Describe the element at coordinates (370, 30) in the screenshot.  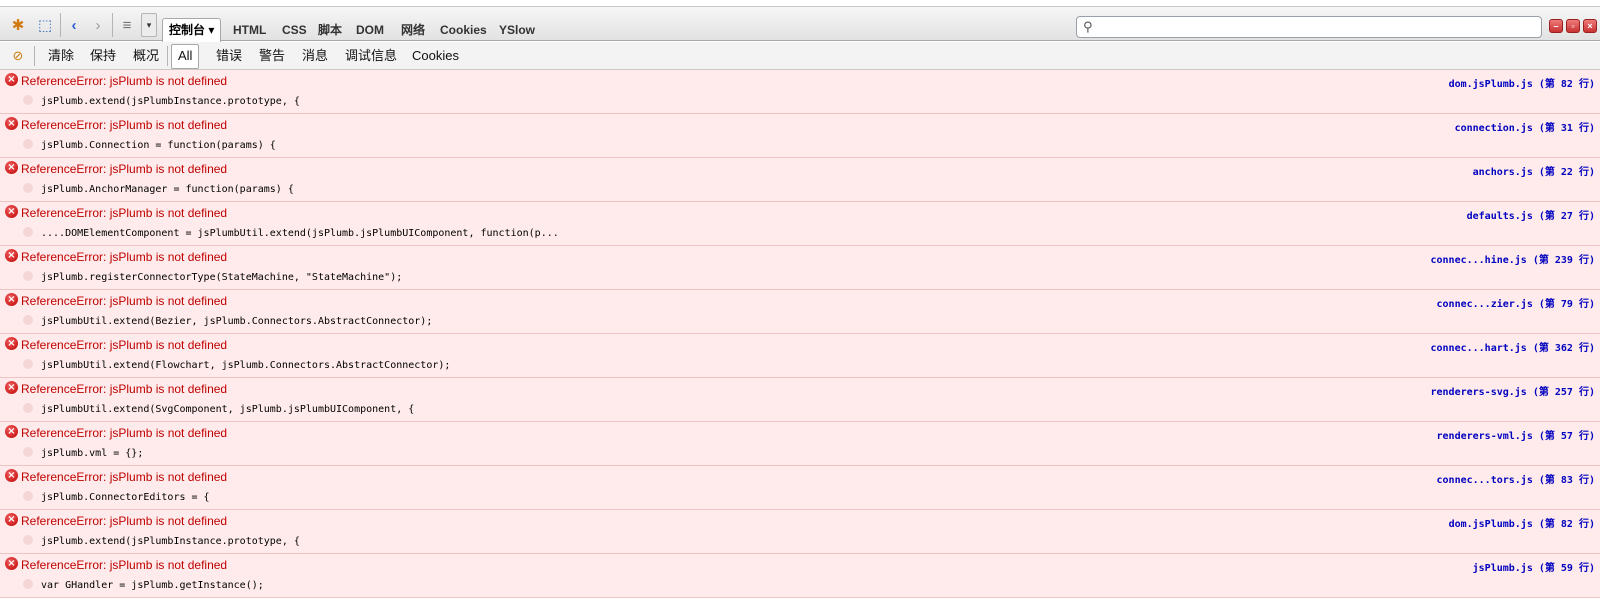
I see `tab-dom: DOM` at that location.